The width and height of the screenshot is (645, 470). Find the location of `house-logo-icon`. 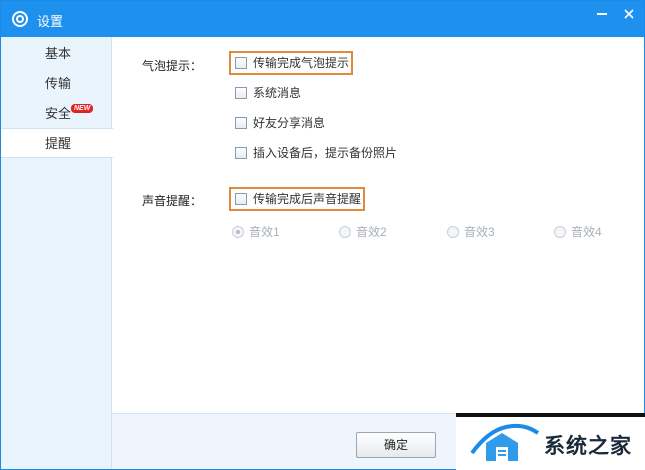

house-logo-icon is located at coordinates (505, 442).